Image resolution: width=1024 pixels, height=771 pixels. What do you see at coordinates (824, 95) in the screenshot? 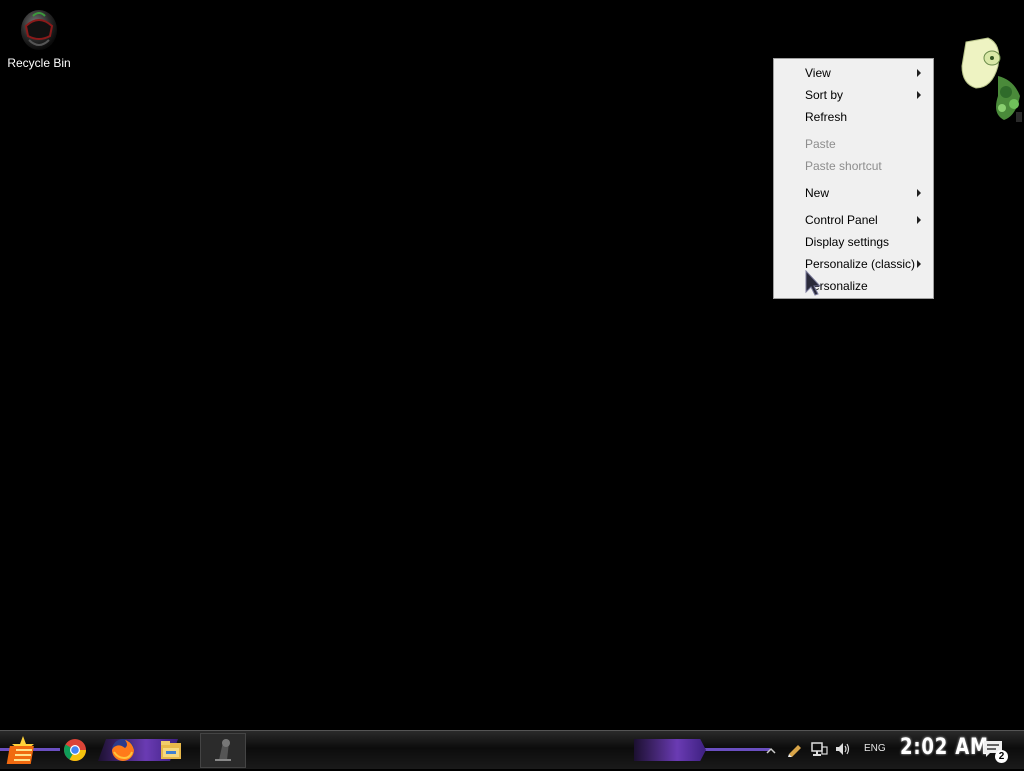
I see `menu-item-label: Sort by` at bounding box center [824, 95].